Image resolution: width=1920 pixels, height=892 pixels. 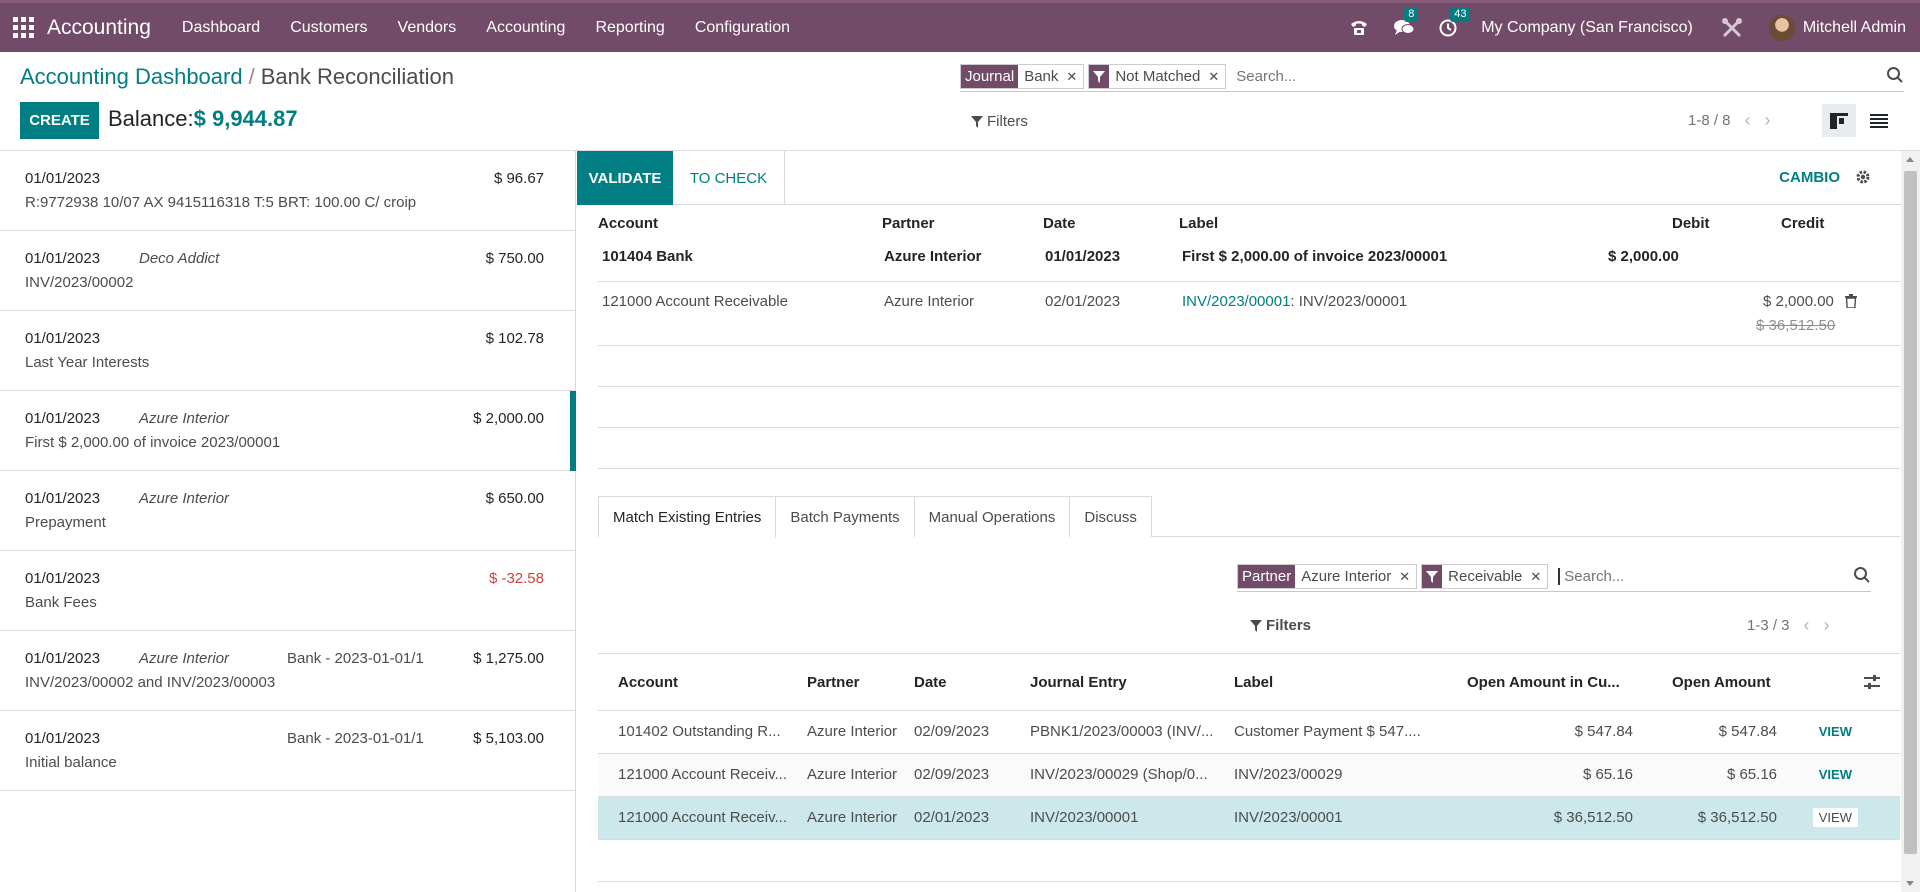 What do you see at coordinates (355, 658) in the screenshot?
I see `line-reference: Bank - 2023-01-01/1` at bounding box center [355, 658].